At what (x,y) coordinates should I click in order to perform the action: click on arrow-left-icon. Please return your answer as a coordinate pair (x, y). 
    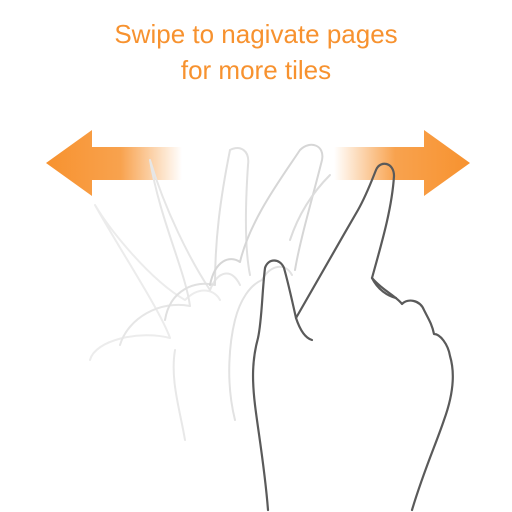
    Looking at the image, I should click on (114, 163).